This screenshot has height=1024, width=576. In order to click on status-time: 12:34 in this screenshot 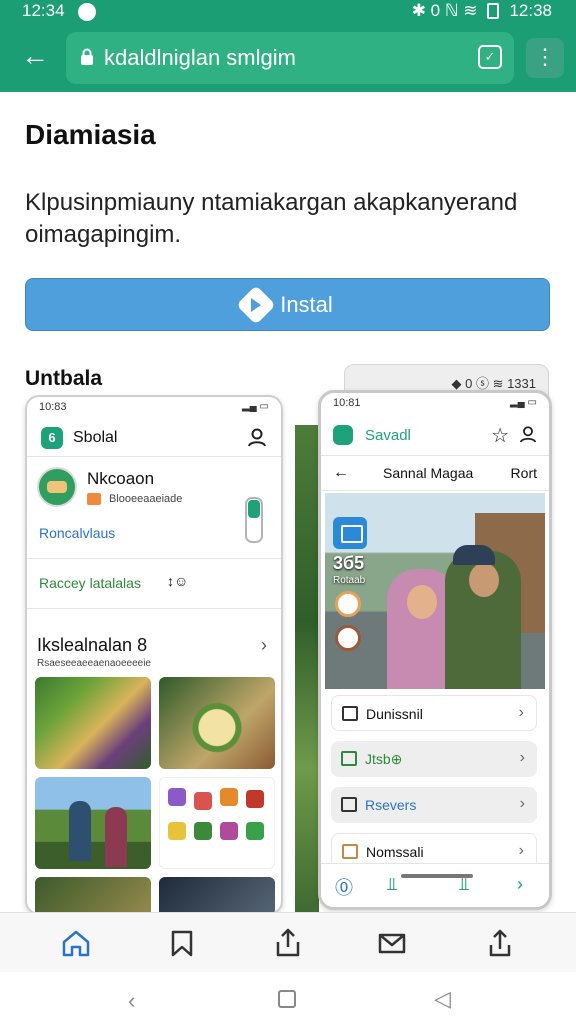, I will do `click(43, 10)`.